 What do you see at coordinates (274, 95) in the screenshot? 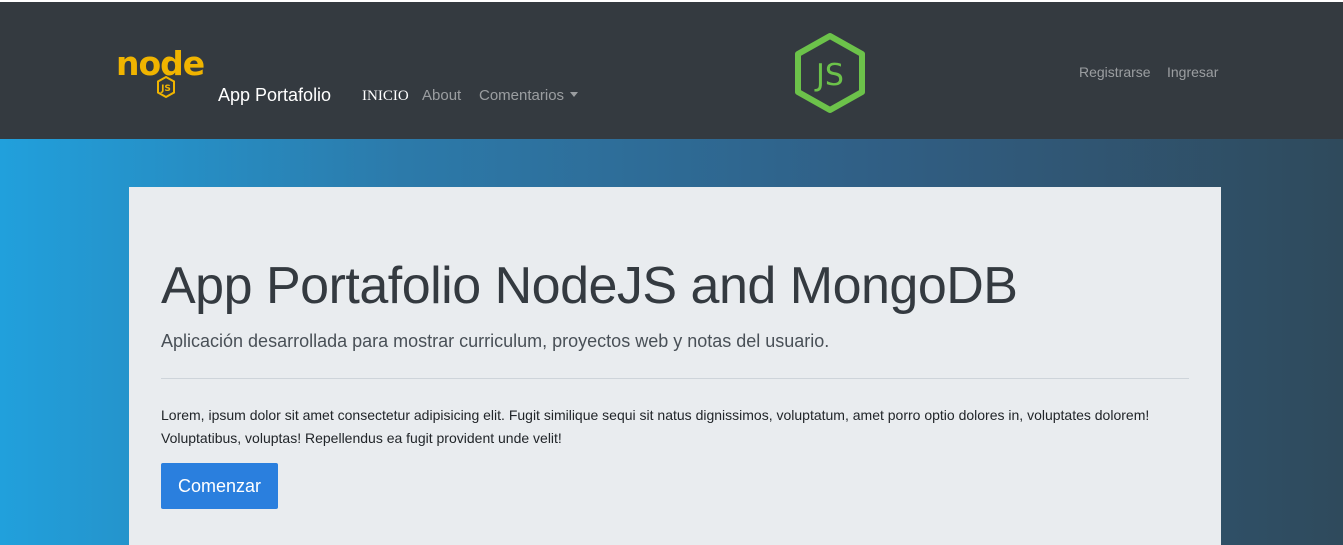
I see `brand-title: App Portafolio` at bounding box center [274, 95].